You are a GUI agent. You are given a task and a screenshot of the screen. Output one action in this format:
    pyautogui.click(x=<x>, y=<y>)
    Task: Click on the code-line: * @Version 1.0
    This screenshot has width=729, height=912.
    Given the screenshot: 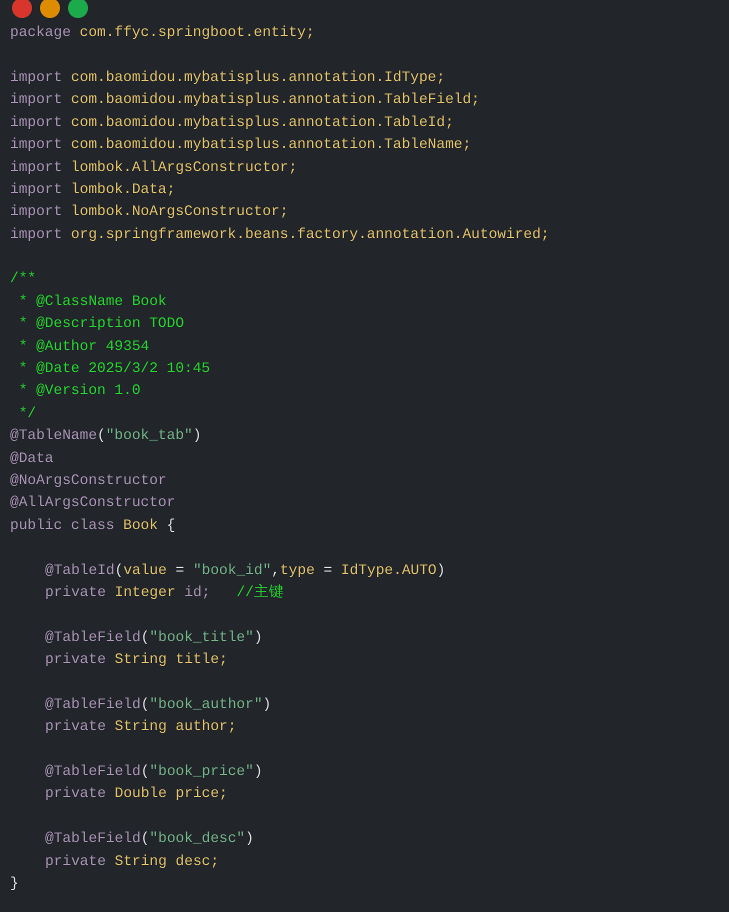 What is the action you would take?
    pyautogui.click(x=79, y=391)
    